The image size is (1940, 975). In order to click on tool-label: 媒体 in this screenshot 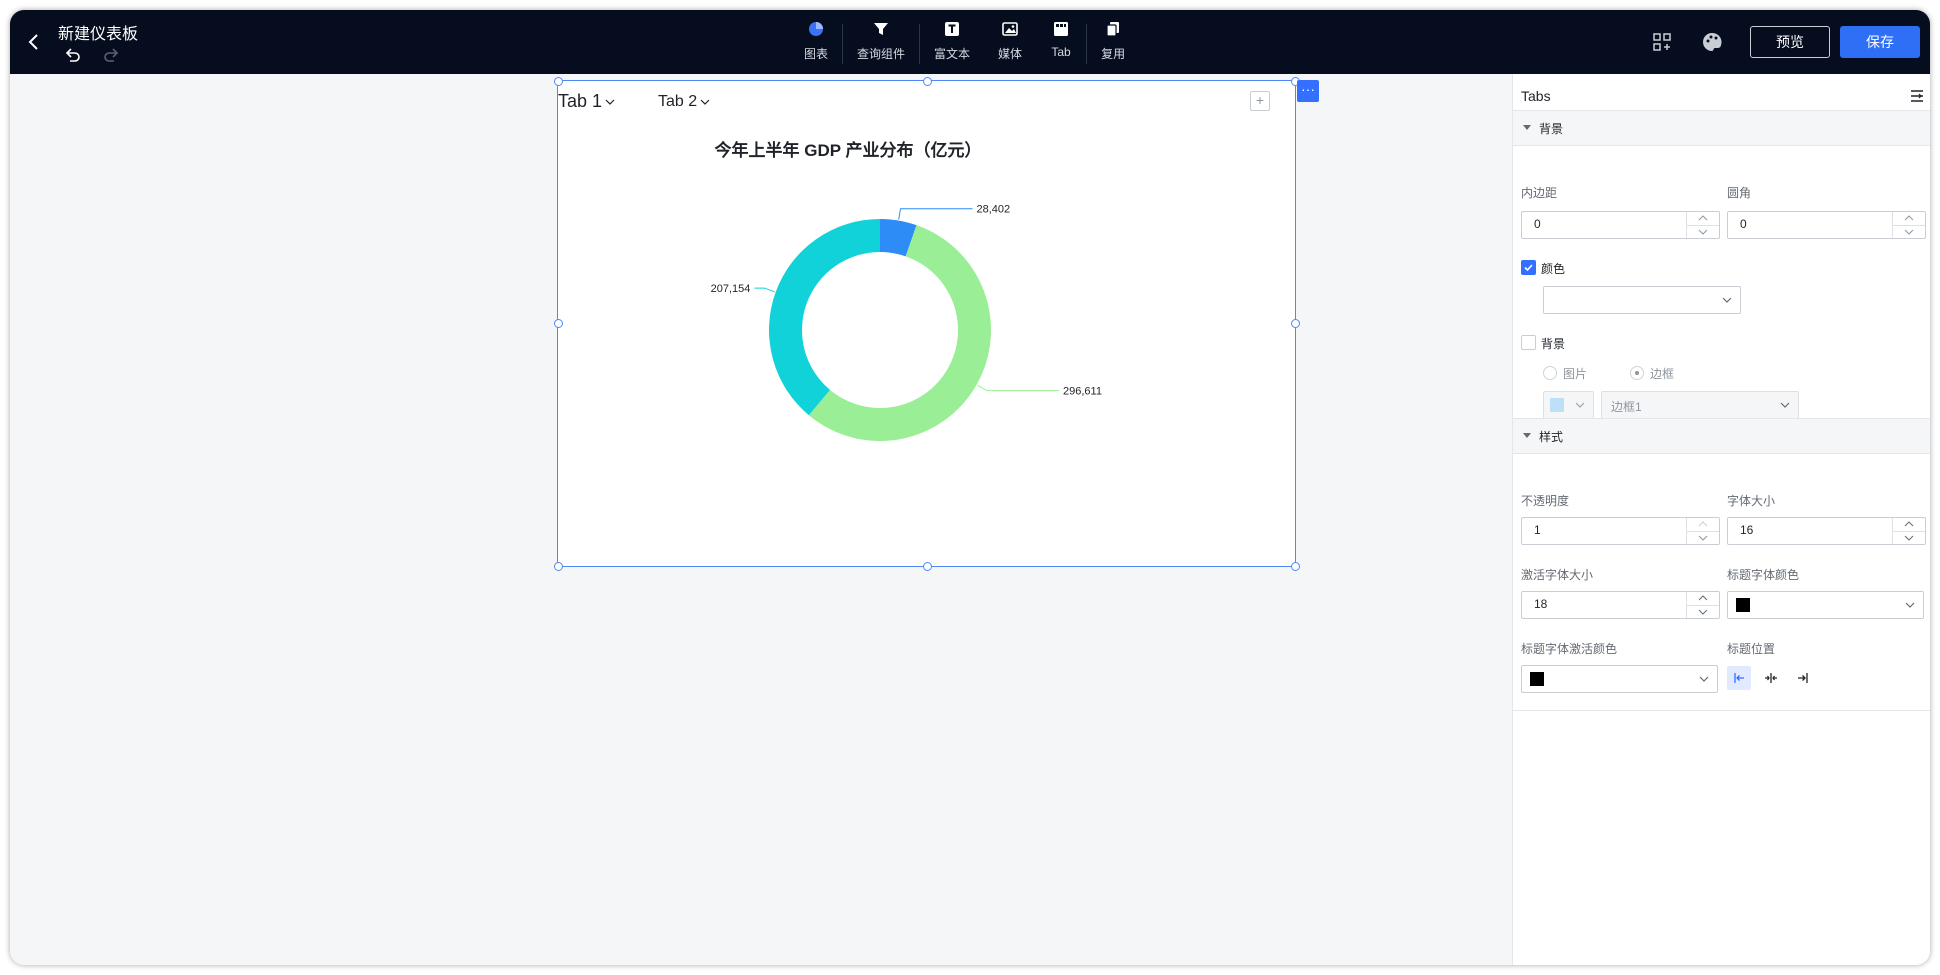, I will do `click(1010, 54)`.